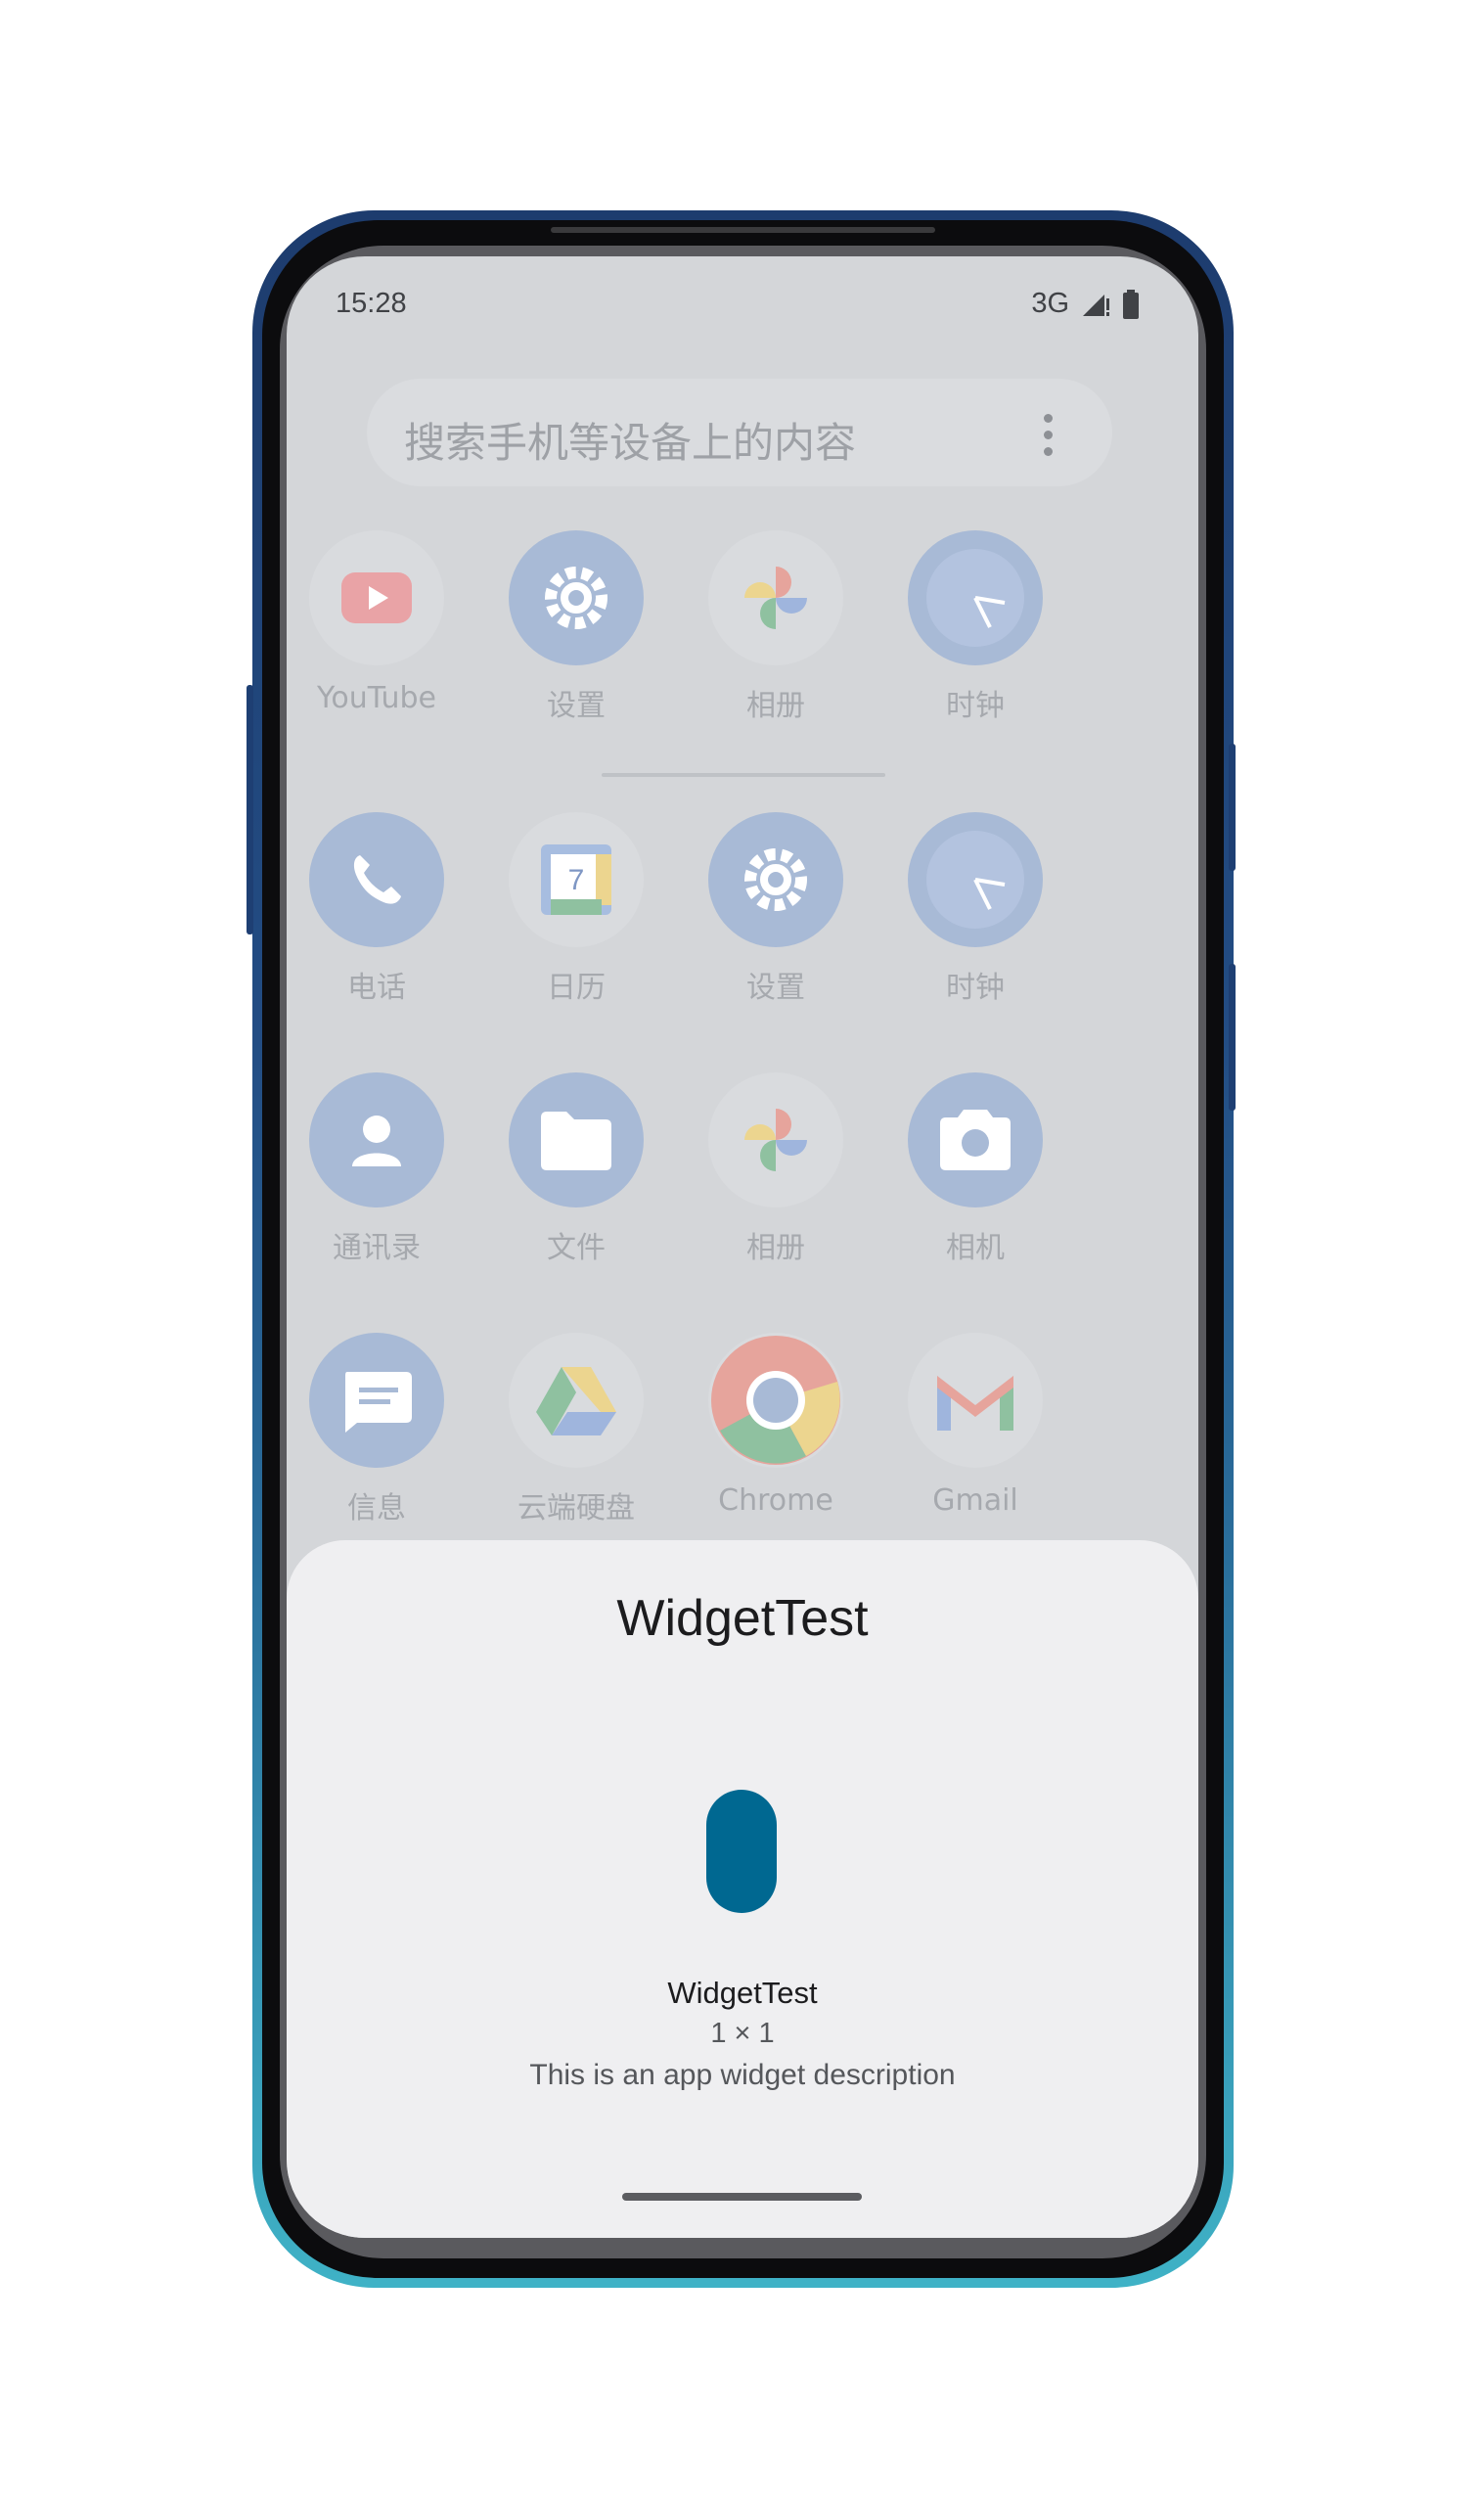 This screenshot has width=1484, height=2505. I want to click on app-label: Chrome, so click(775, 1500).